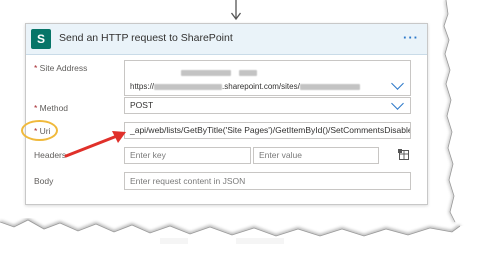  What do you see at coordinates (148, 155) in the screenshot?
I see `header-key-placeholder: Enter key` at bounding box center [148, 155].